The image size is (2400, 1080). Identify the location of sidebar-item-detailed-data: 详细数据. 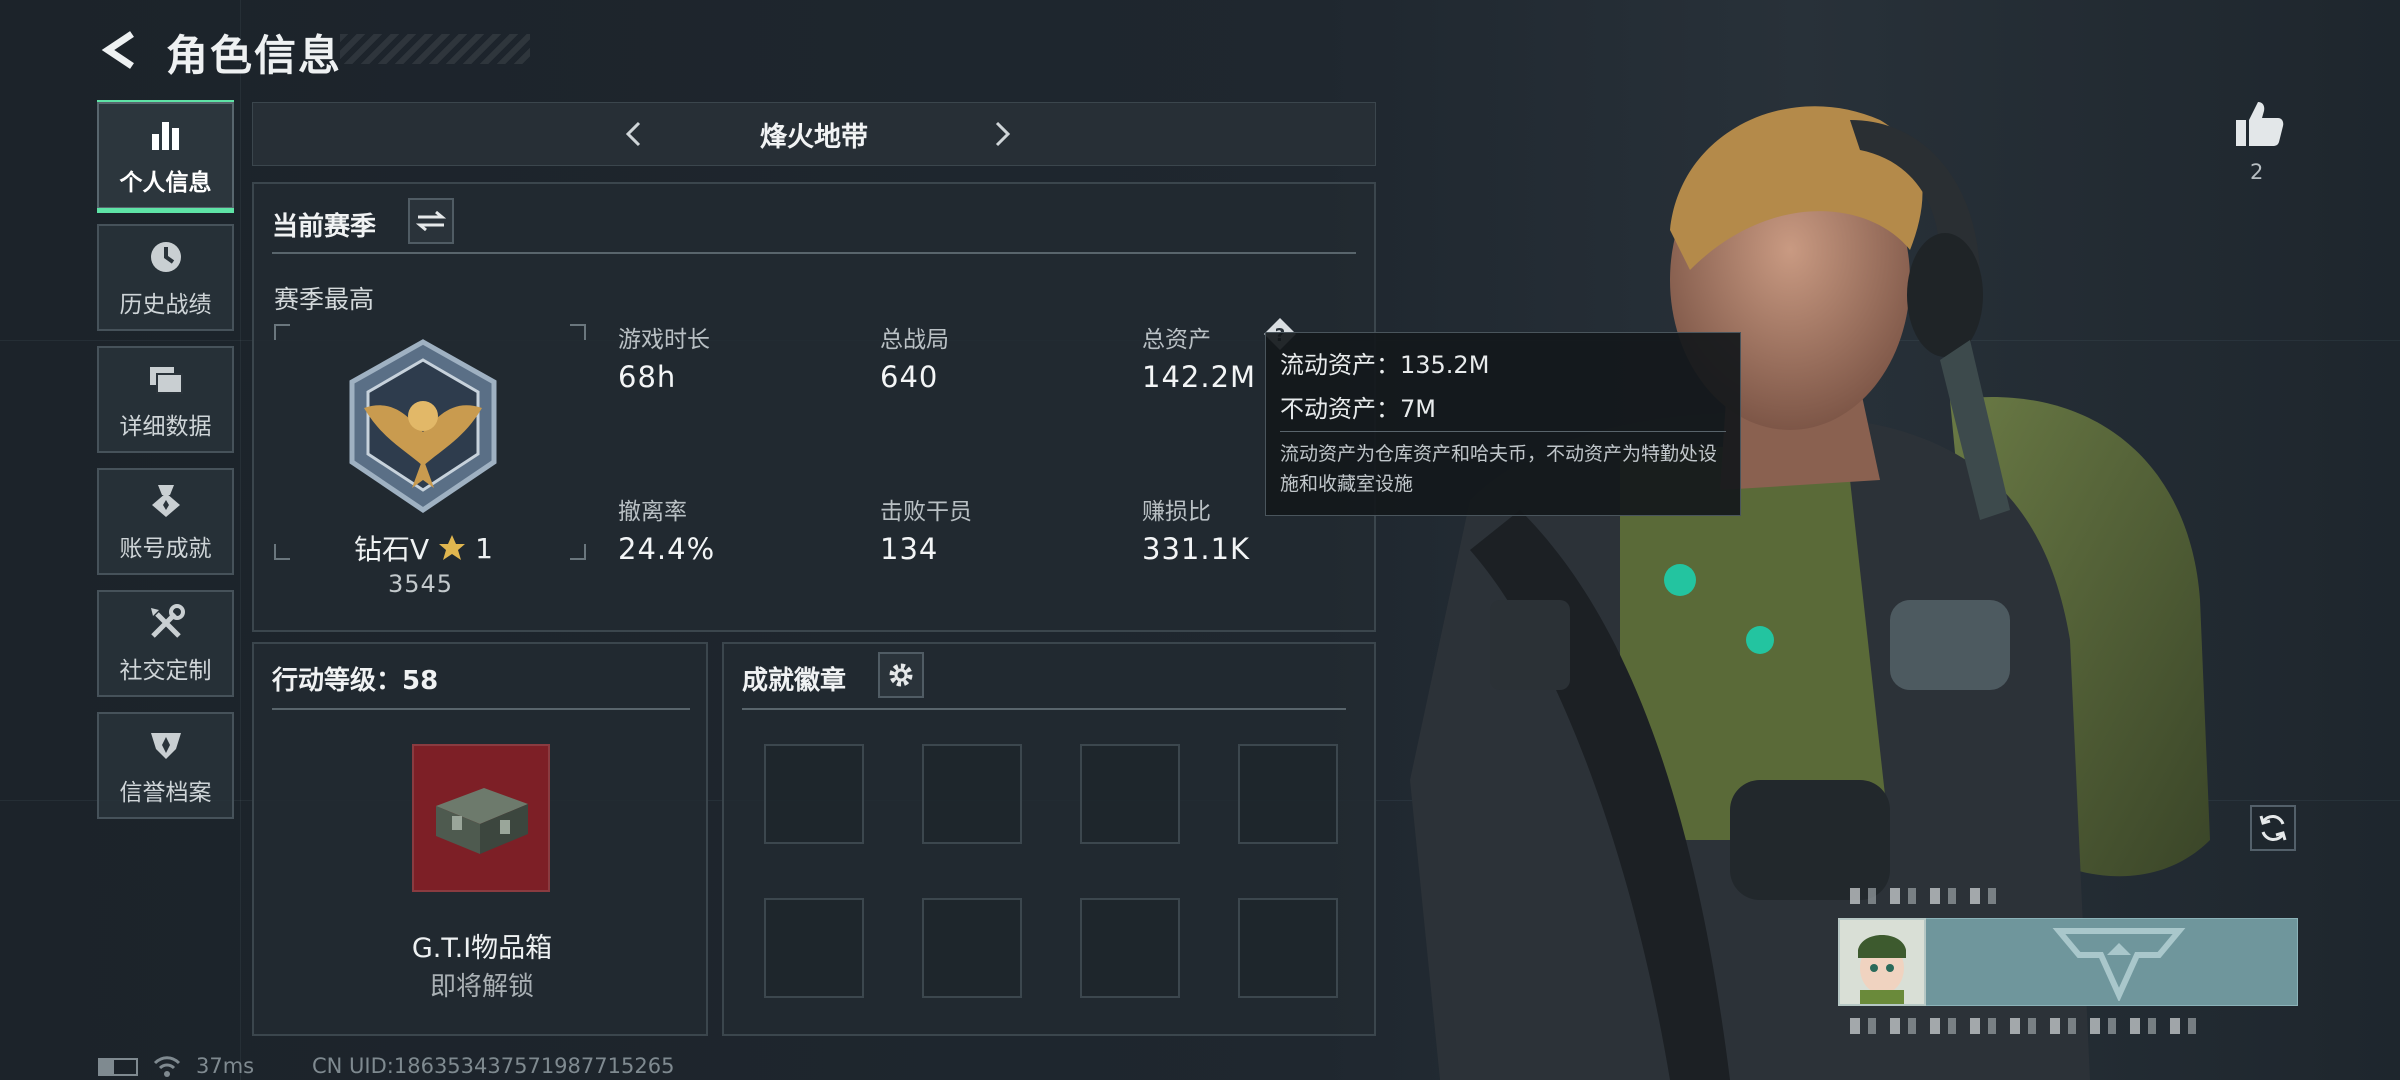
(165, 399).